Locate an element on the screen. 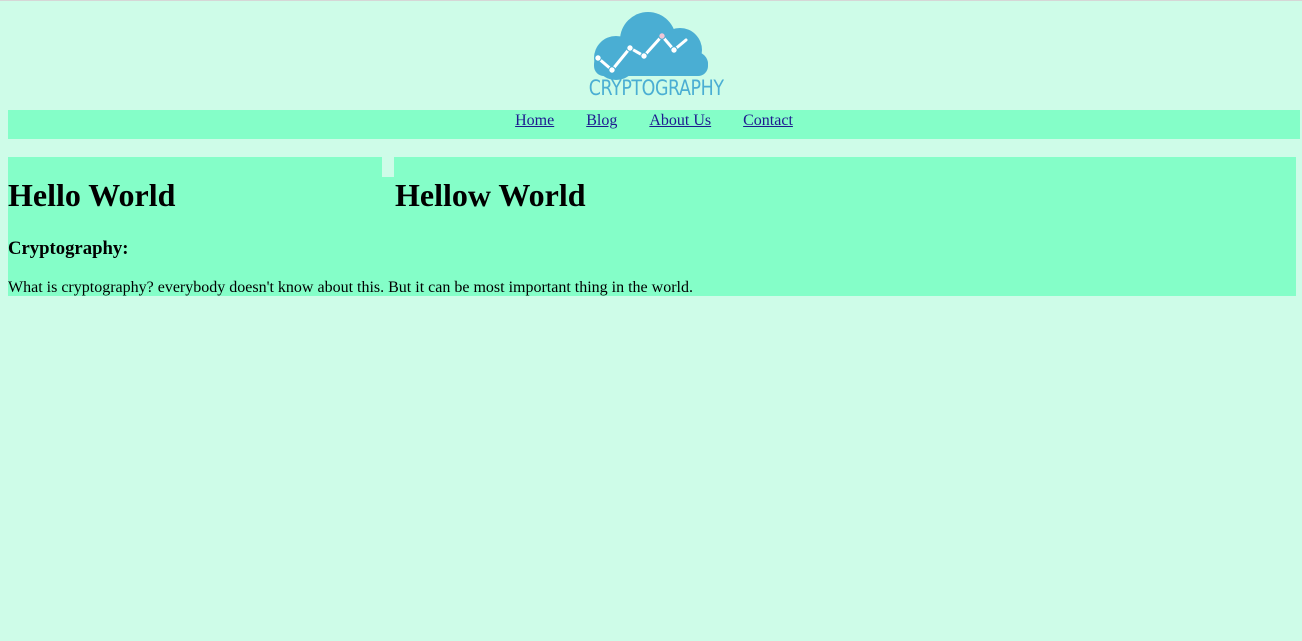 This screenshot has width=1302, height=641. logo-text: CRYPTOGRAPHY is located at coordinates (656, 88).